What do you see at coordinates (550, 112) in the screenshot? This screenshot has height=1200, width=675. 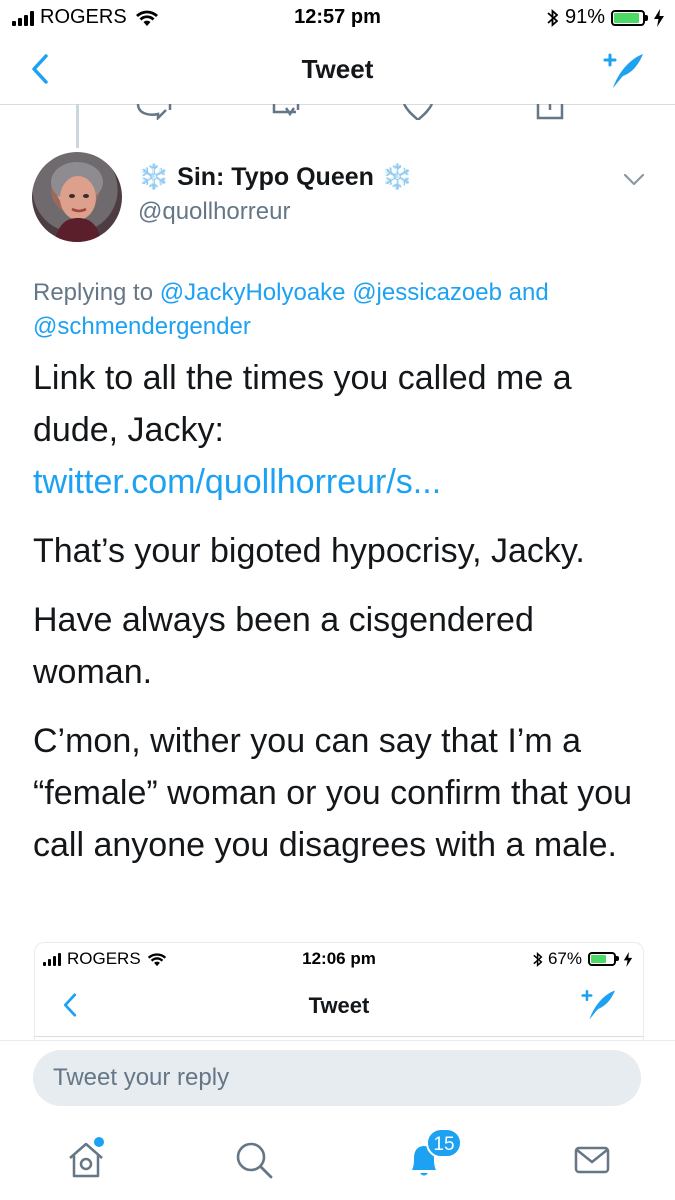 I see `share-icon` at bounding box center [550, 112].